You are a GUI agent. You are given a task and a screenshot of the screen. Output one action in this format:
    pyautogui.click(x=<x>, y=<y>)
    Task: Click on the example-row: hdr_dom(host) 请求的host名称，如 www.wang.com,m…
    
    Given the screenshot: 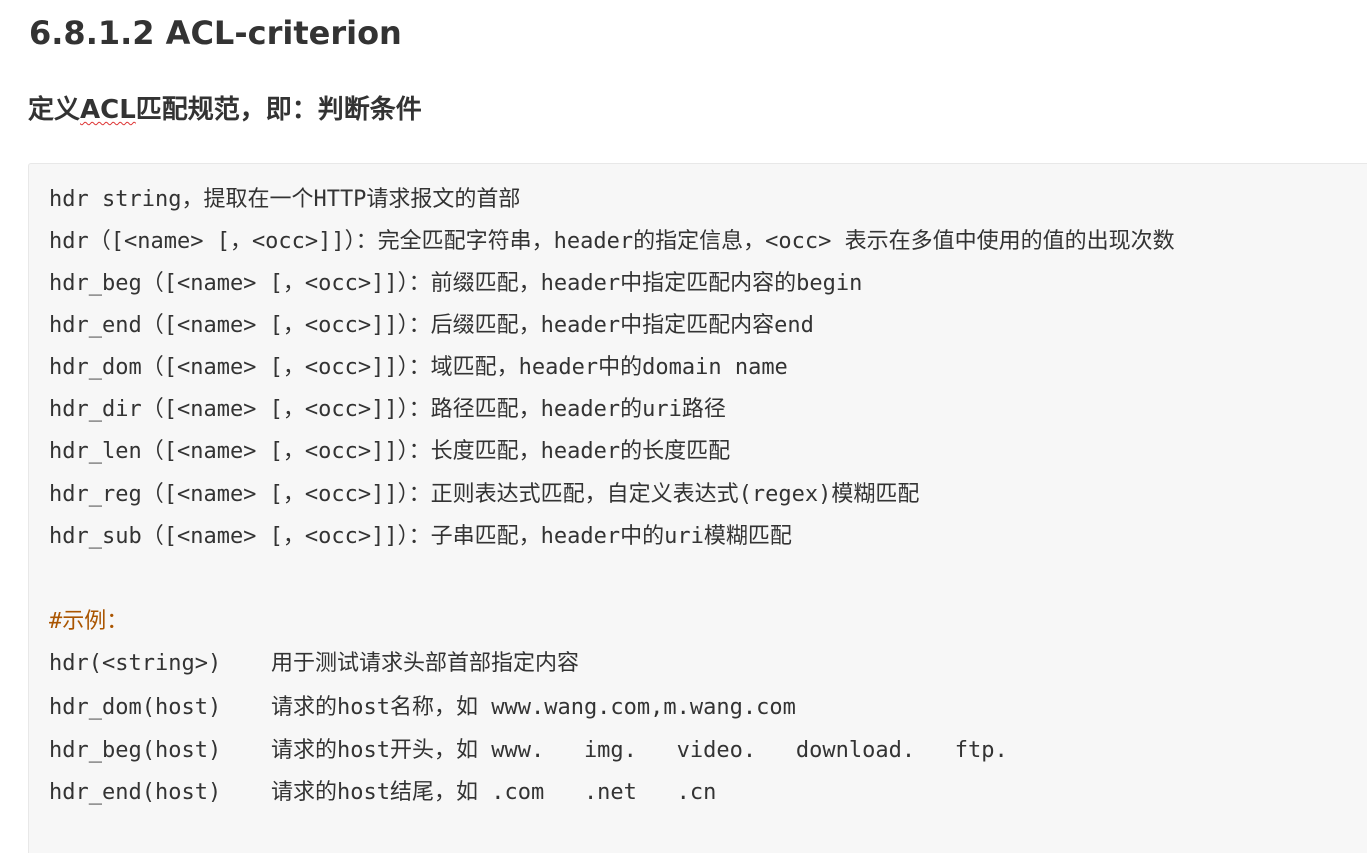 What is the action you would take?
    pyautogui.click(x=422, y=708)
    